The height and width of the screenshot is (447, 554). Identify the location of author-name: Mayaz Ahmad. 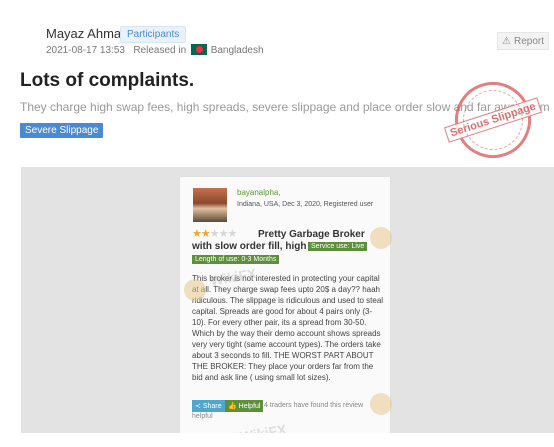
(87, 33).